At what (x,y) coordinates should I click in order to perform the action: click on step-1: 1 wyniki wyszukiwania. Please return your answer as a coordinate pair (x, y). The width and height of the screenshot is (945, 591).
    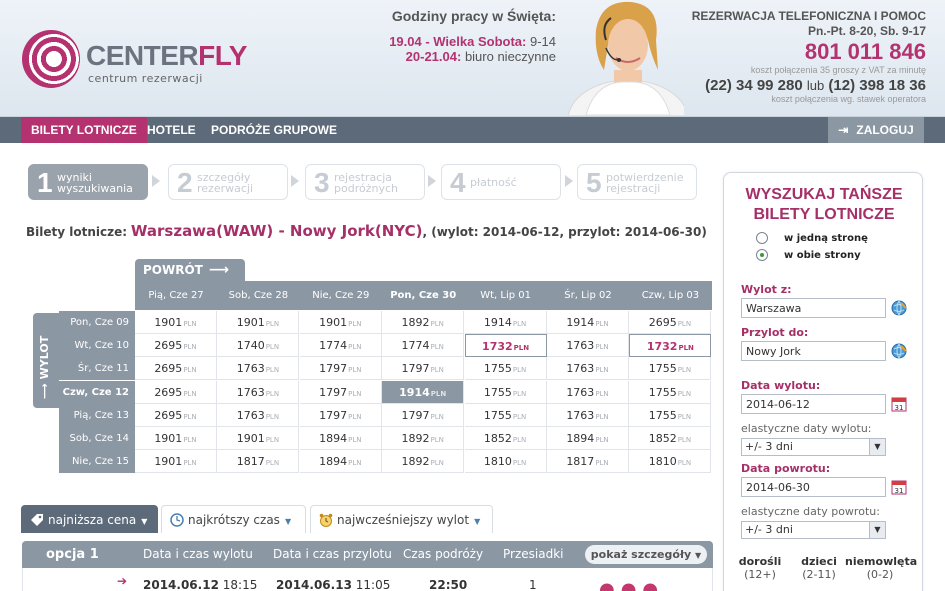
    Looking at the image, I should click on (88, 182).